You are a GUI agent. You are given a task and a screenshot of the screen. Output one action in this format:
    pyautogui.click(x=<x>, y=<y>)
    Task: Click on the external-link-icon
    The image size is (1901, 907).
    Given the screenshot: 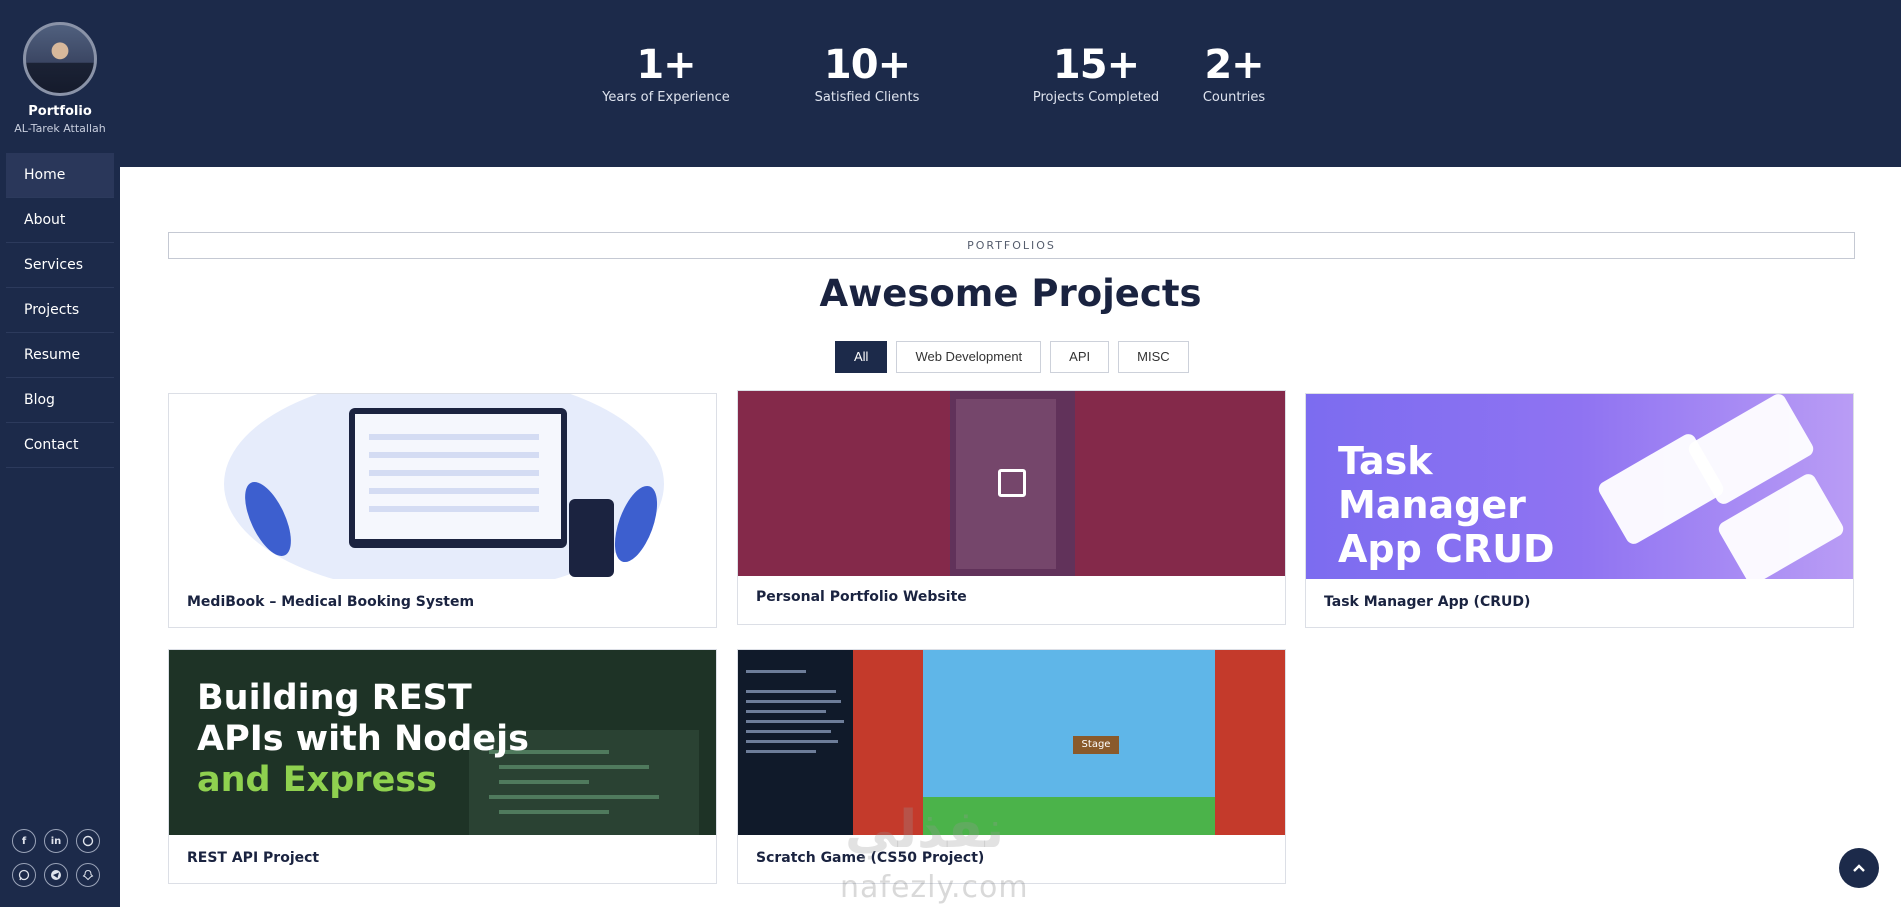 What is the action you would take?
    pyautogui.click(x=1012, y=483)
    